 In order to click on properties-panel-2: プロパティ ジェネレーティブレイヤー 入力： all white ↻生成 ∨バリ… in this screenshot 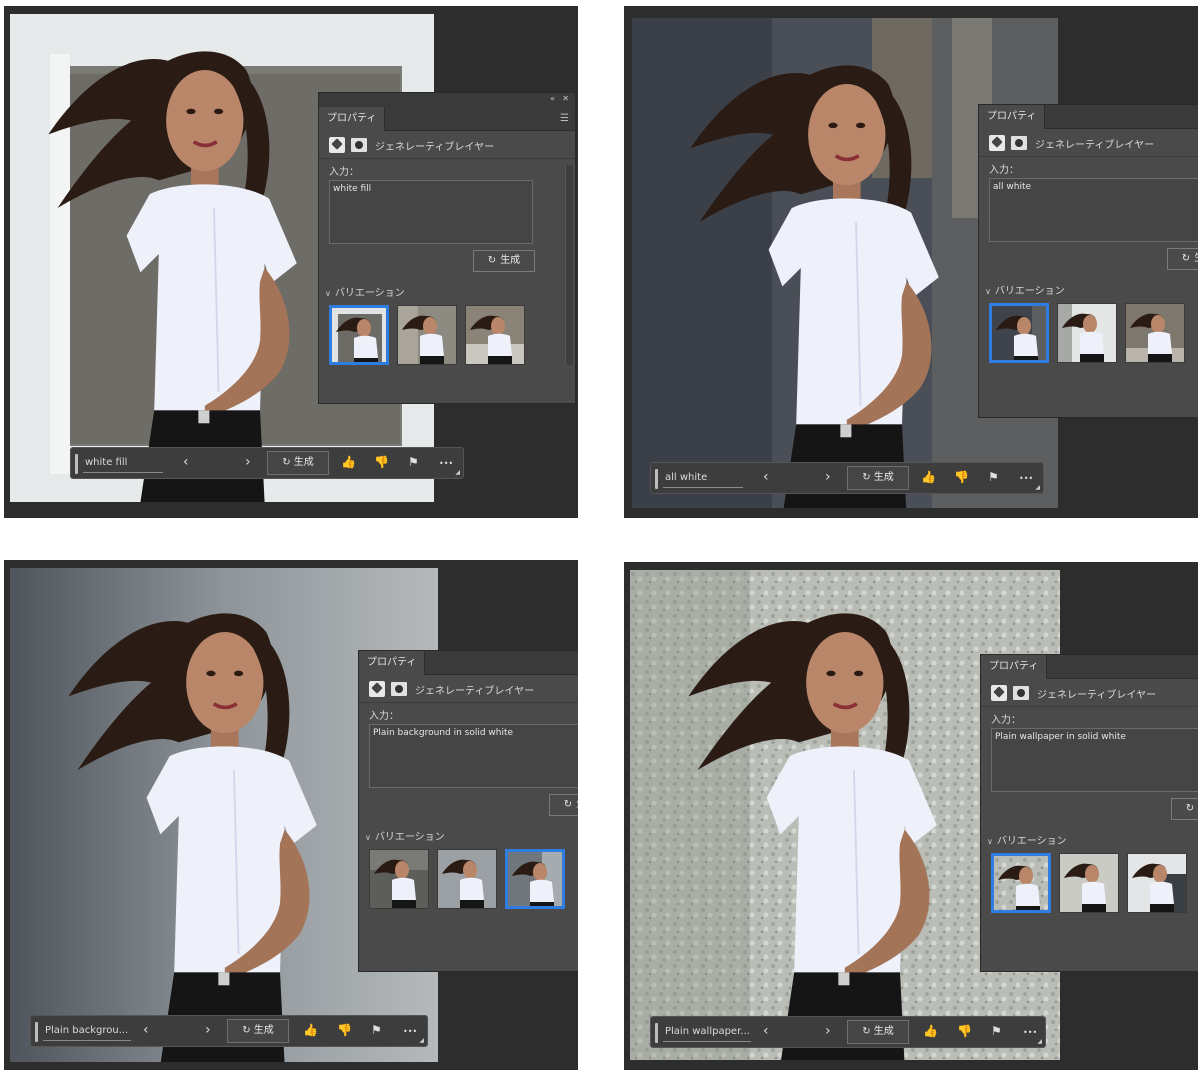, I will do `click(1088, 261)`.